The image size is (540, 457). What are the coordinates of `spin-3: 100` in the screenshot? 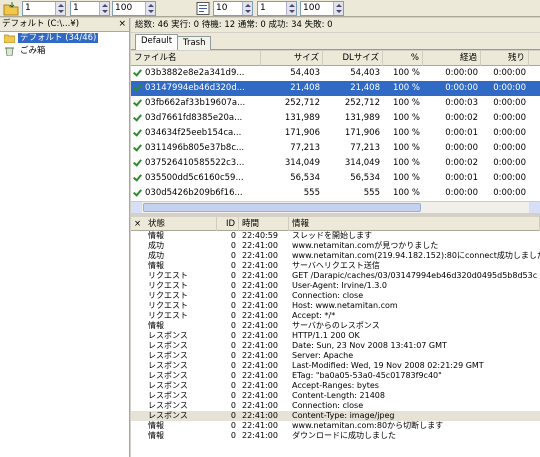 It's located at (134, 8).